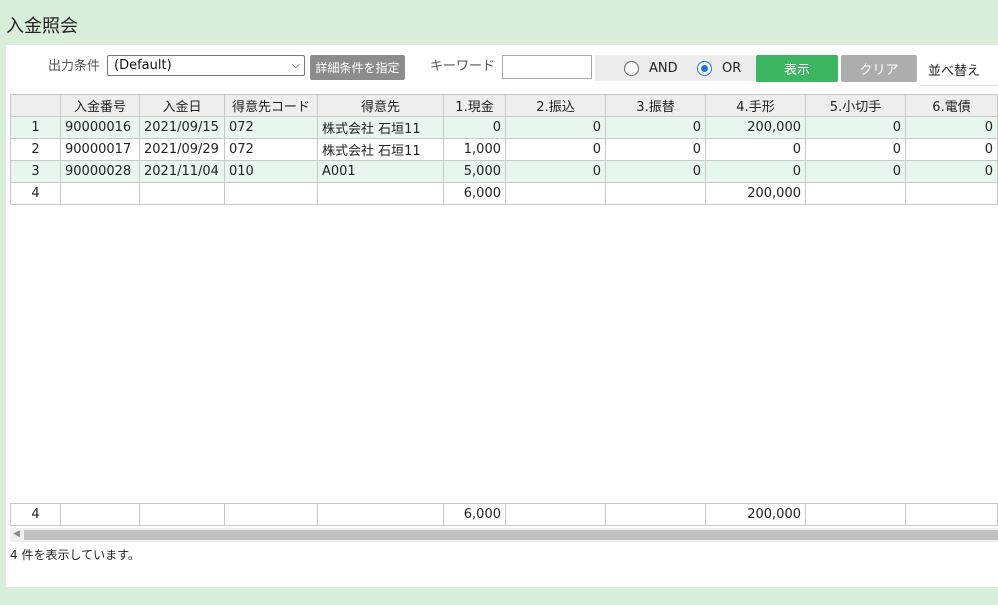 This screenshot has width=998, height=605. I want to click on search-mode-group: AND OR, so click(675, 68).